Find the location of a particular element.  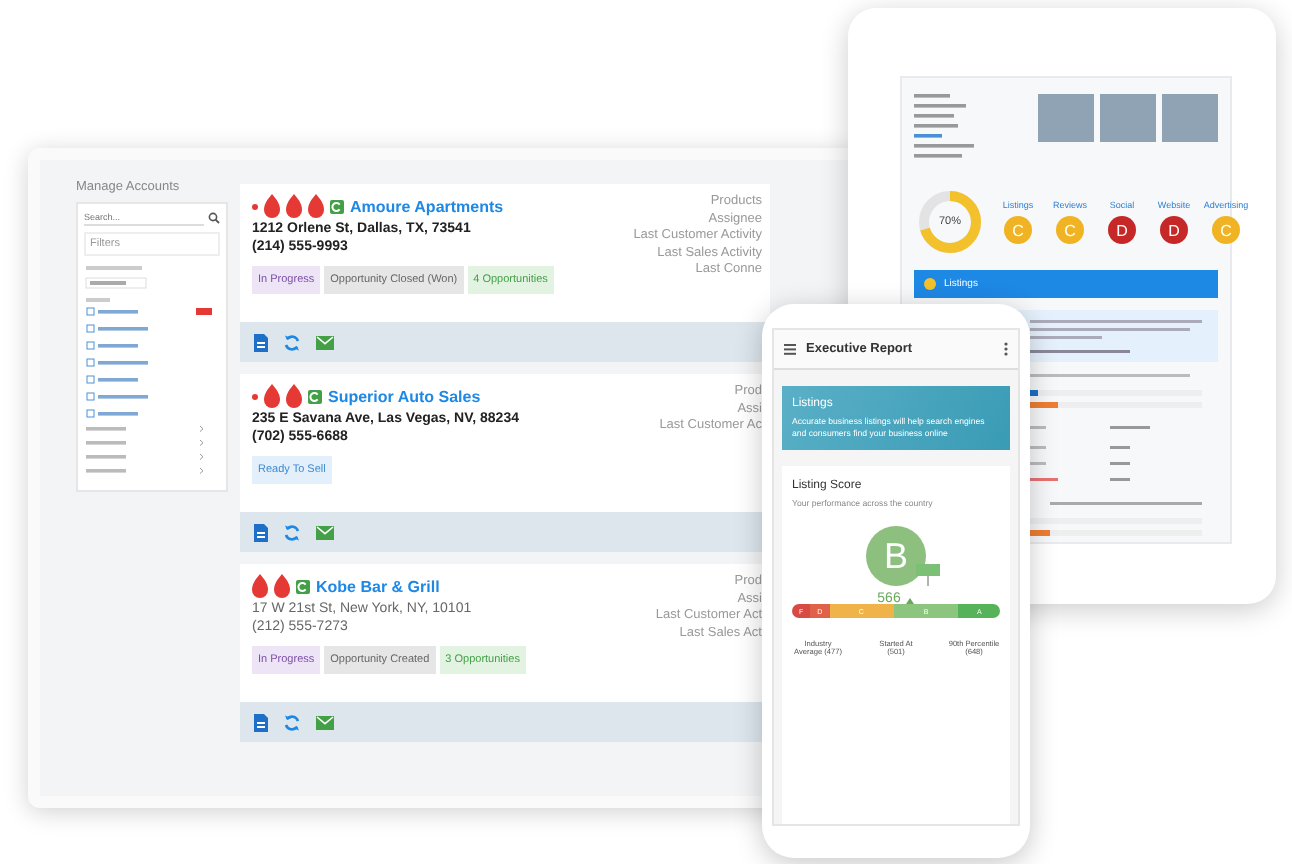

score-donut is located at coordinates (950, 222).